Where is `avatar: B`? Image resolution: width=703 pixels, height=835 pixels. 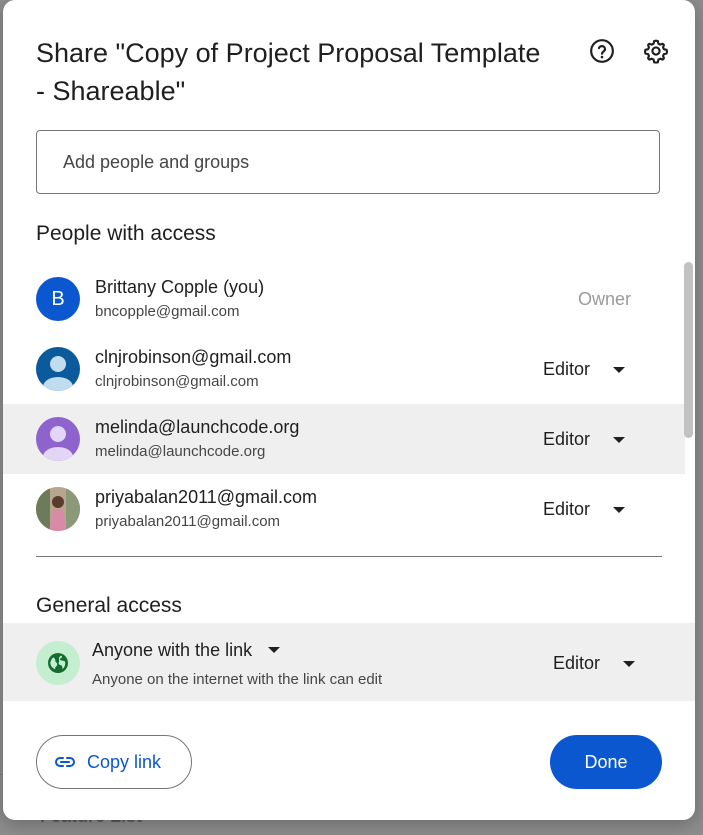 avatar: B is located at coordinates (58, 299).